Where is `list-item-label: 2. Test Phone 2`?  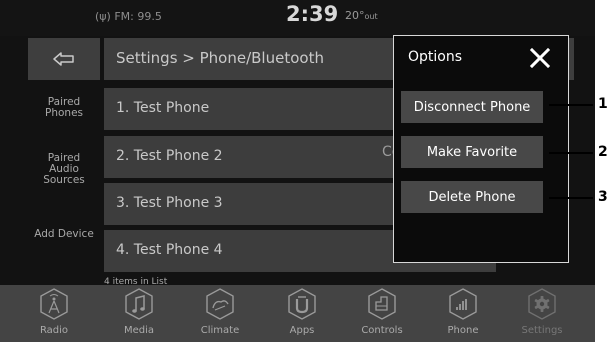 list-item-label: 2. Test Phone 2 is located at coordinates (169, 156).